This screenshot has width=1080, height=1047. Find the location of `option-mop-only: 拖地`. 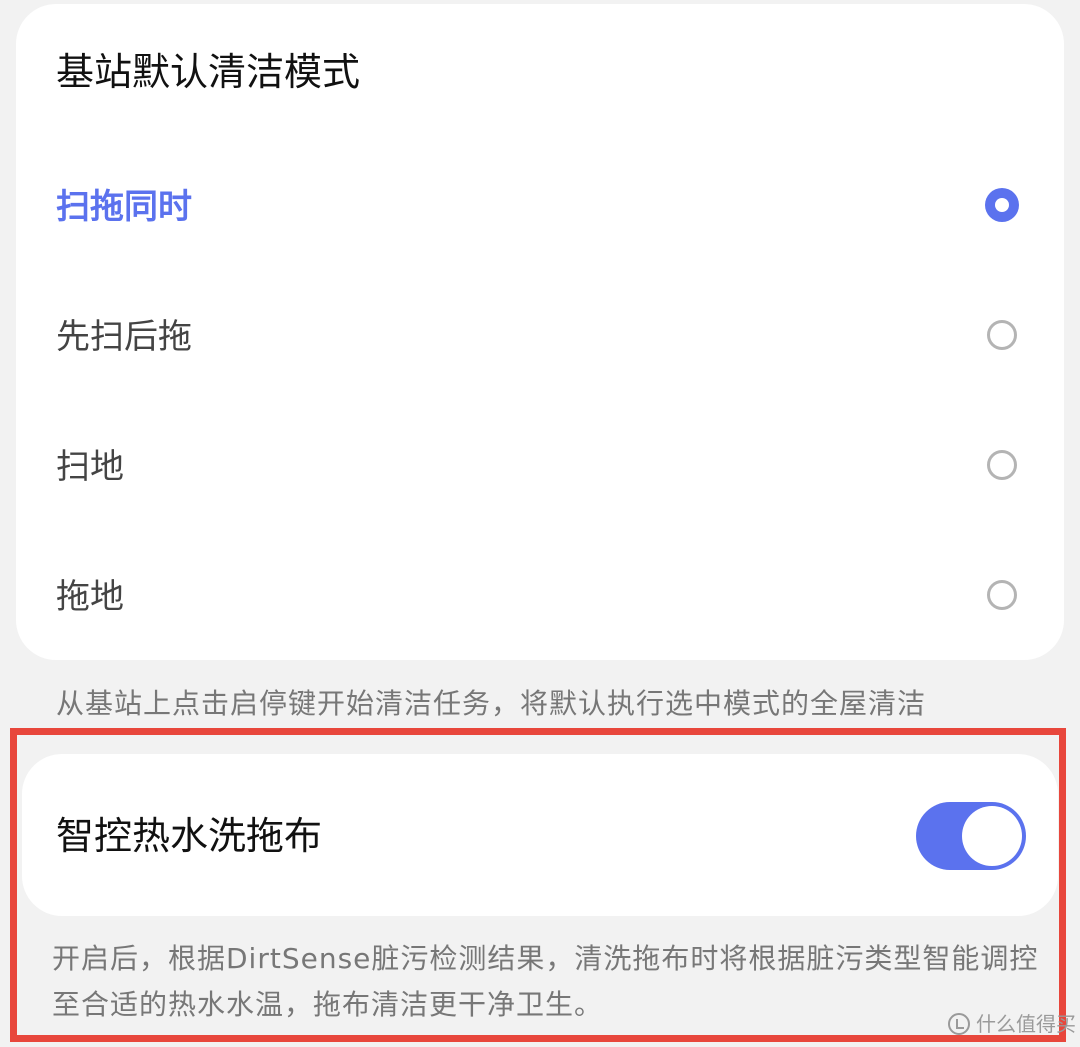

option-mop-only: 拖地 is located at coordinates (540, 597).